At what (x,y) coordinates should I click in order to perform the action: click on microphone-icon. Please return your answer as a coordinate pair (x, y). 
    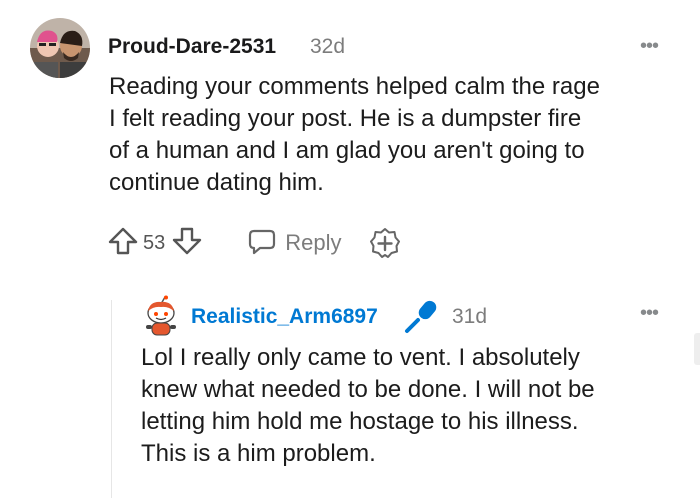
    Looking at the image, I should click on (421, 318).